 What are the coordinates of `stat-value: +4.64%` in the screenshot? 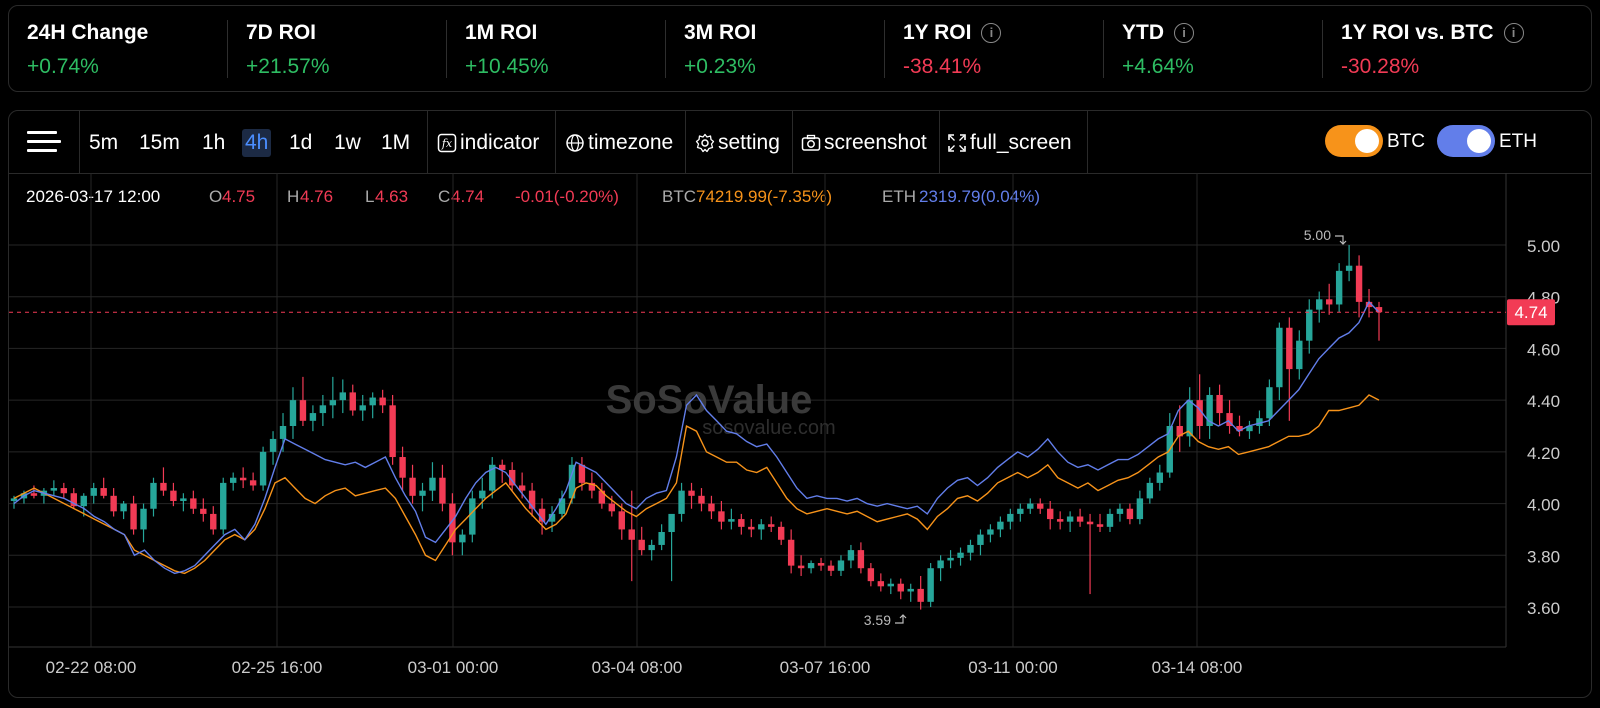 It's located at (1158, 66).